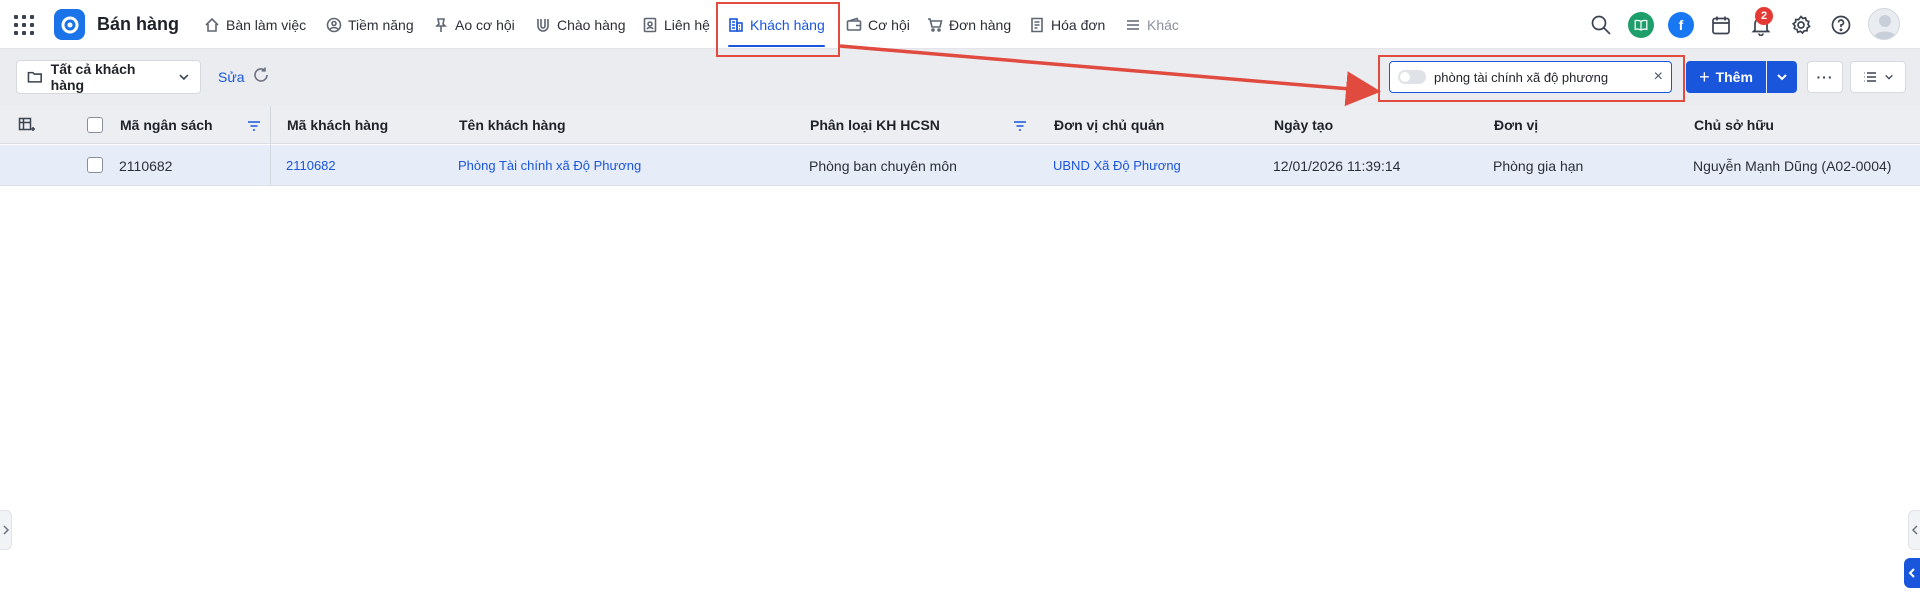 The width and height of the screenshot is (1920, 604). I want to click on nav-item-co-hoi: Cơ hội, so click(878, 24).